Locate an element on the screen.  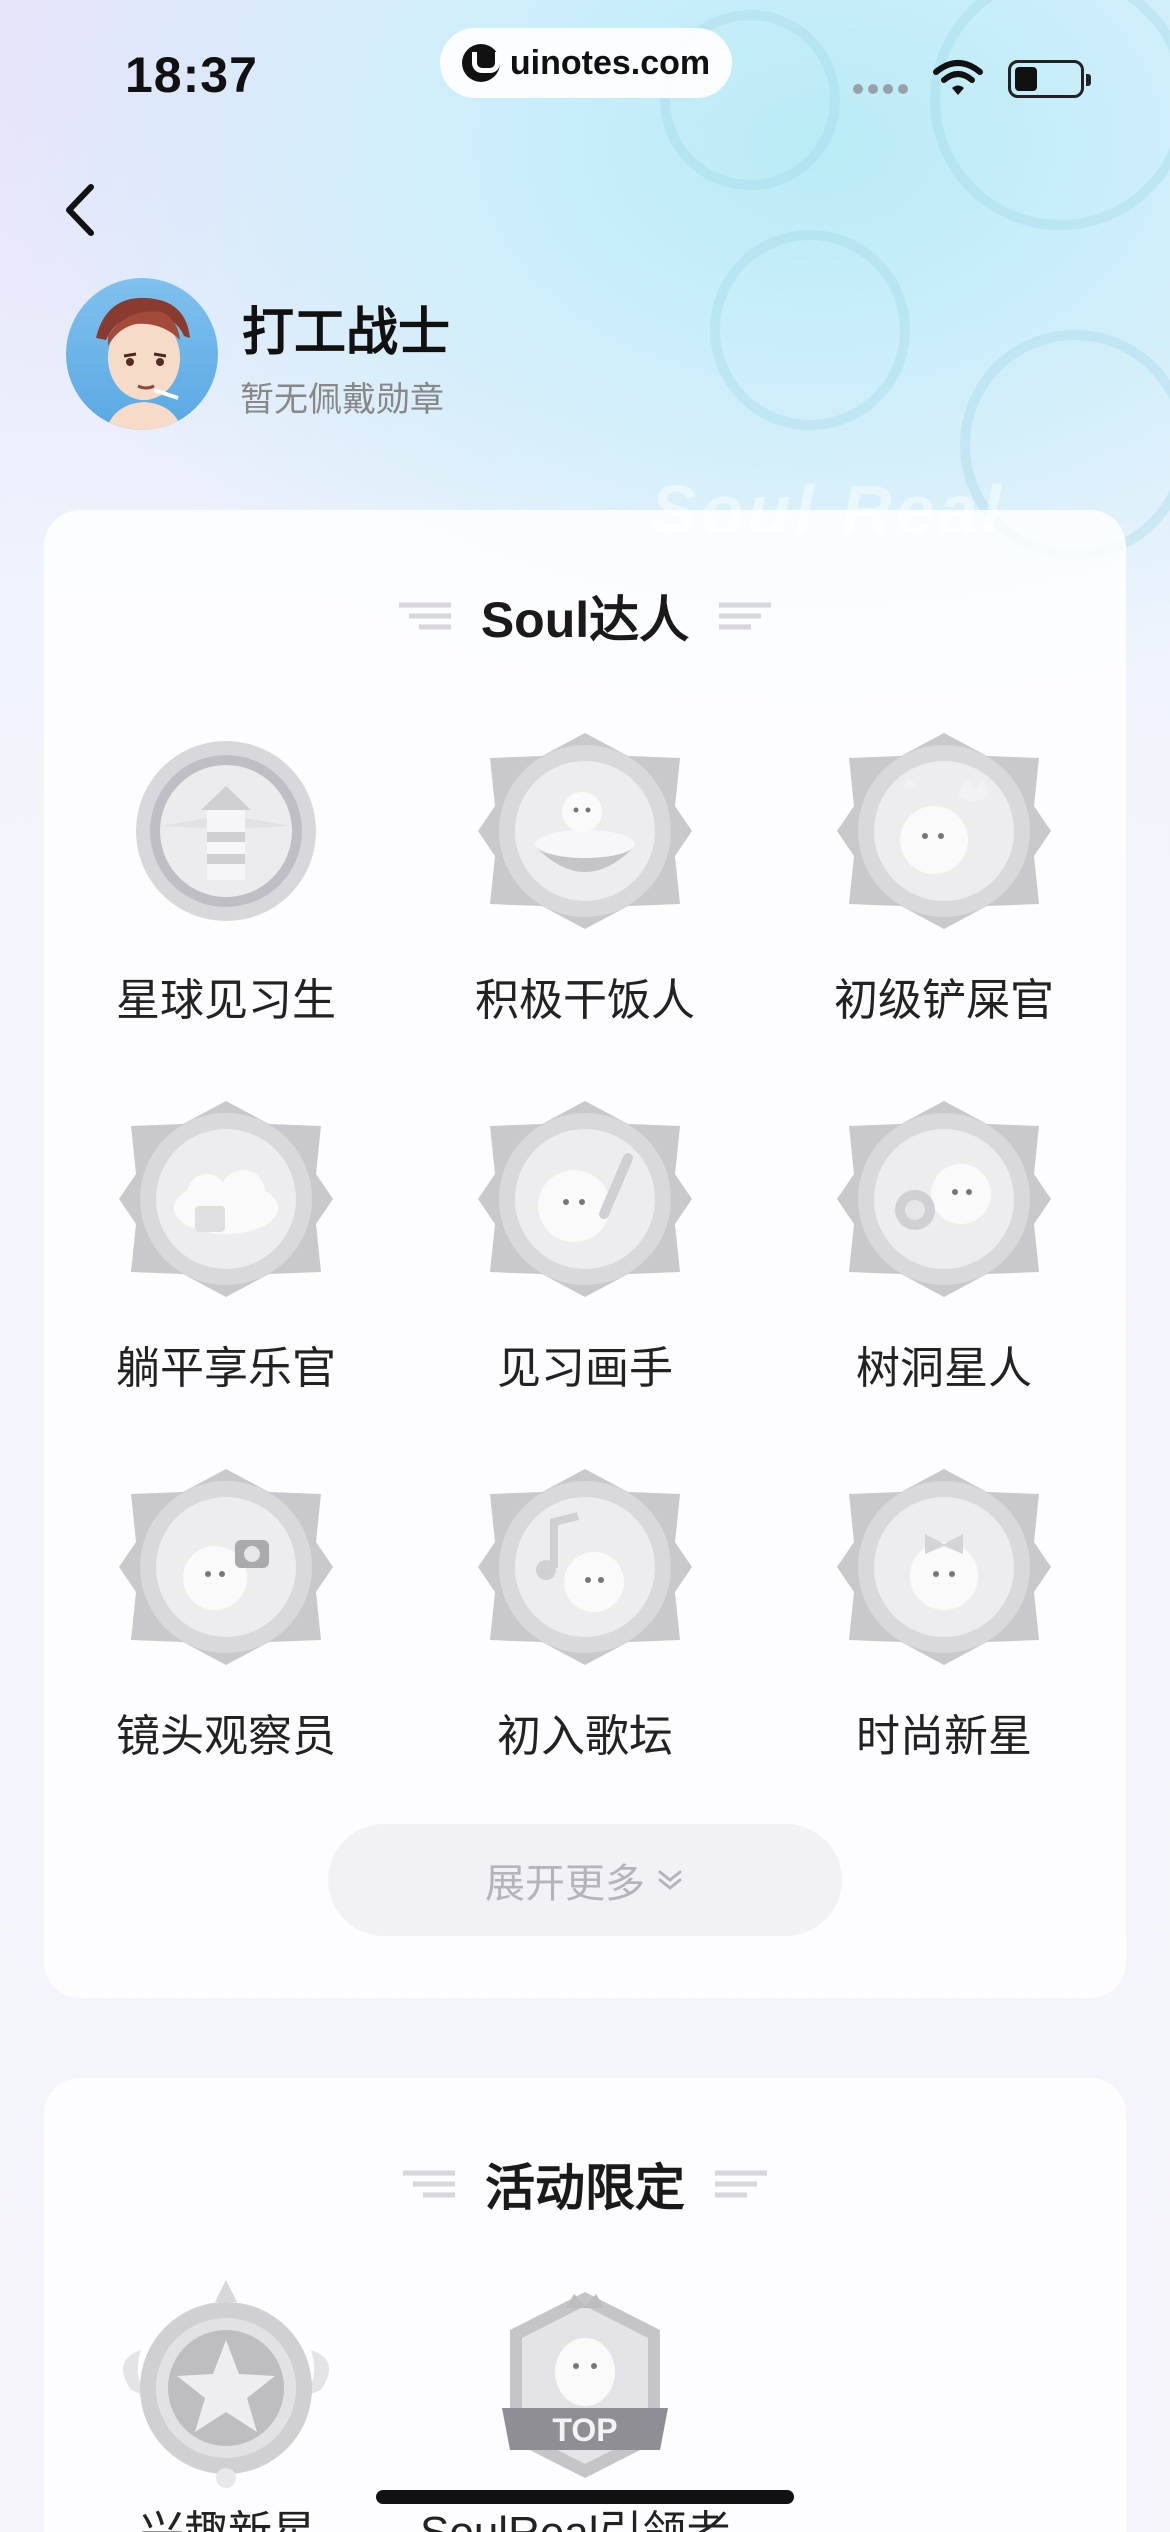
top-badge-text: TOP is located at coordinates (584, 2430).